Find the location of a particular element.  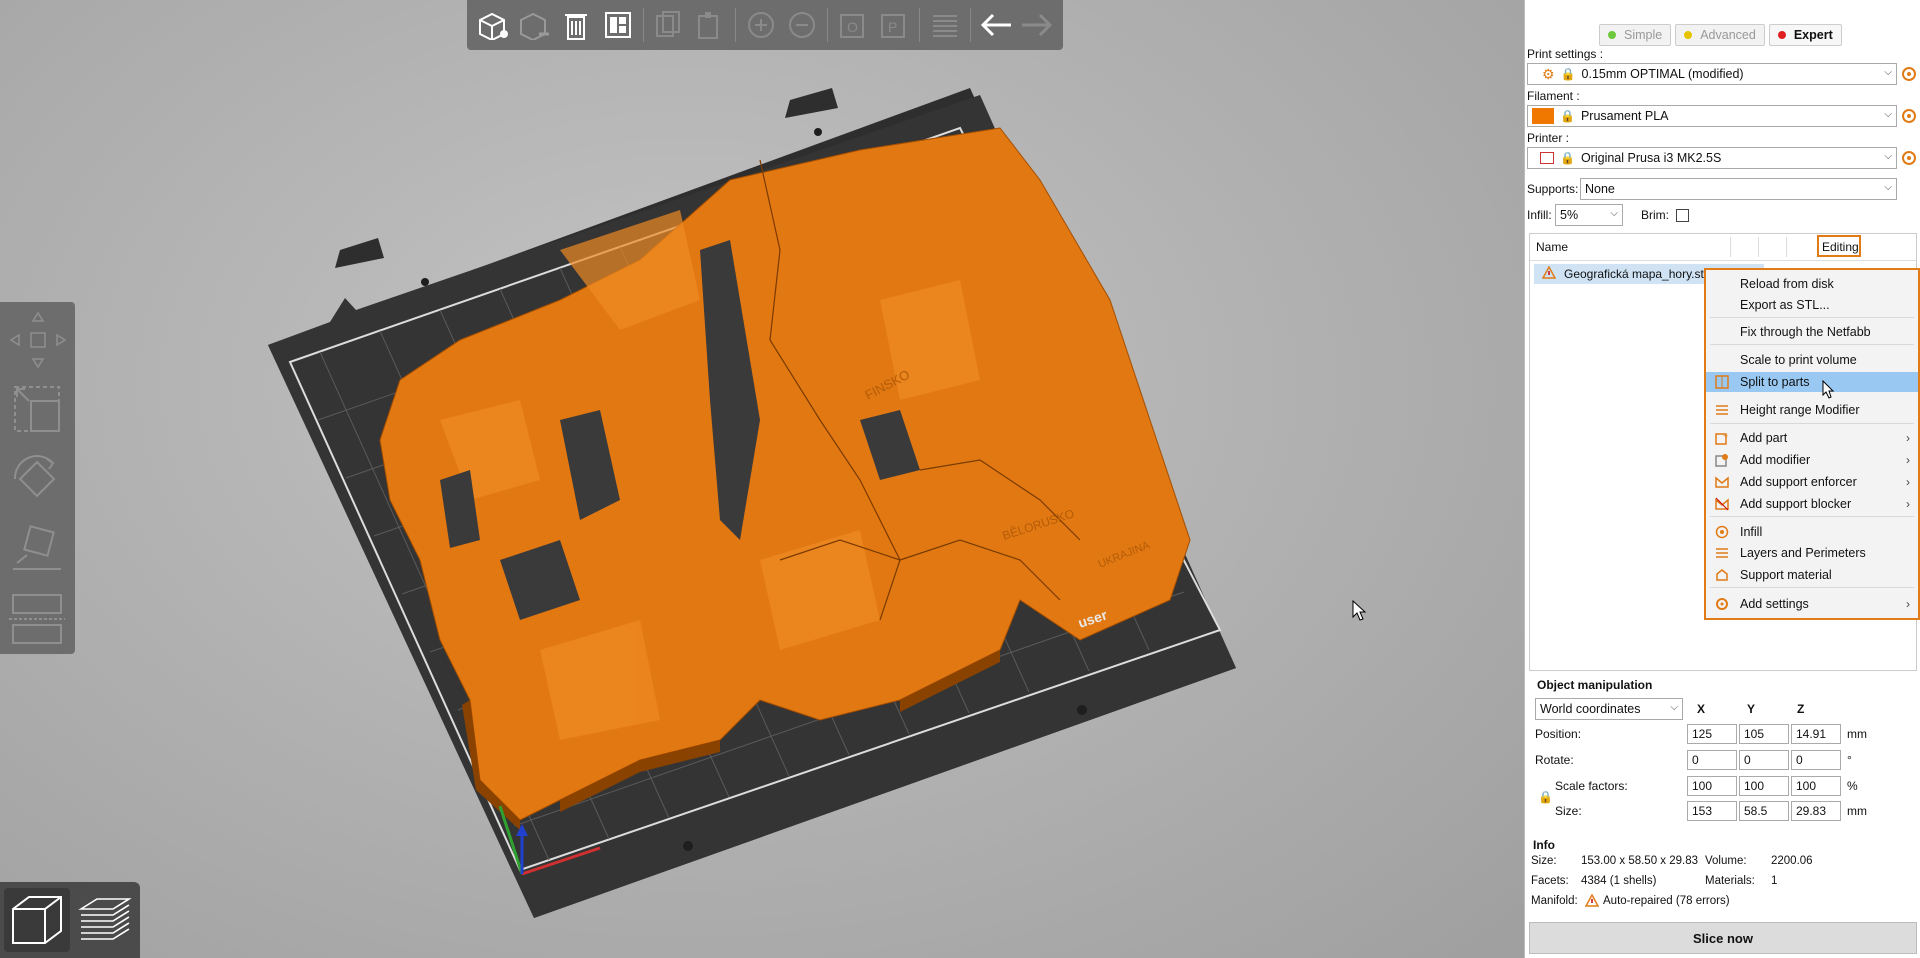

mode-simple-button: Simple is located at coordinates (1635, 35).